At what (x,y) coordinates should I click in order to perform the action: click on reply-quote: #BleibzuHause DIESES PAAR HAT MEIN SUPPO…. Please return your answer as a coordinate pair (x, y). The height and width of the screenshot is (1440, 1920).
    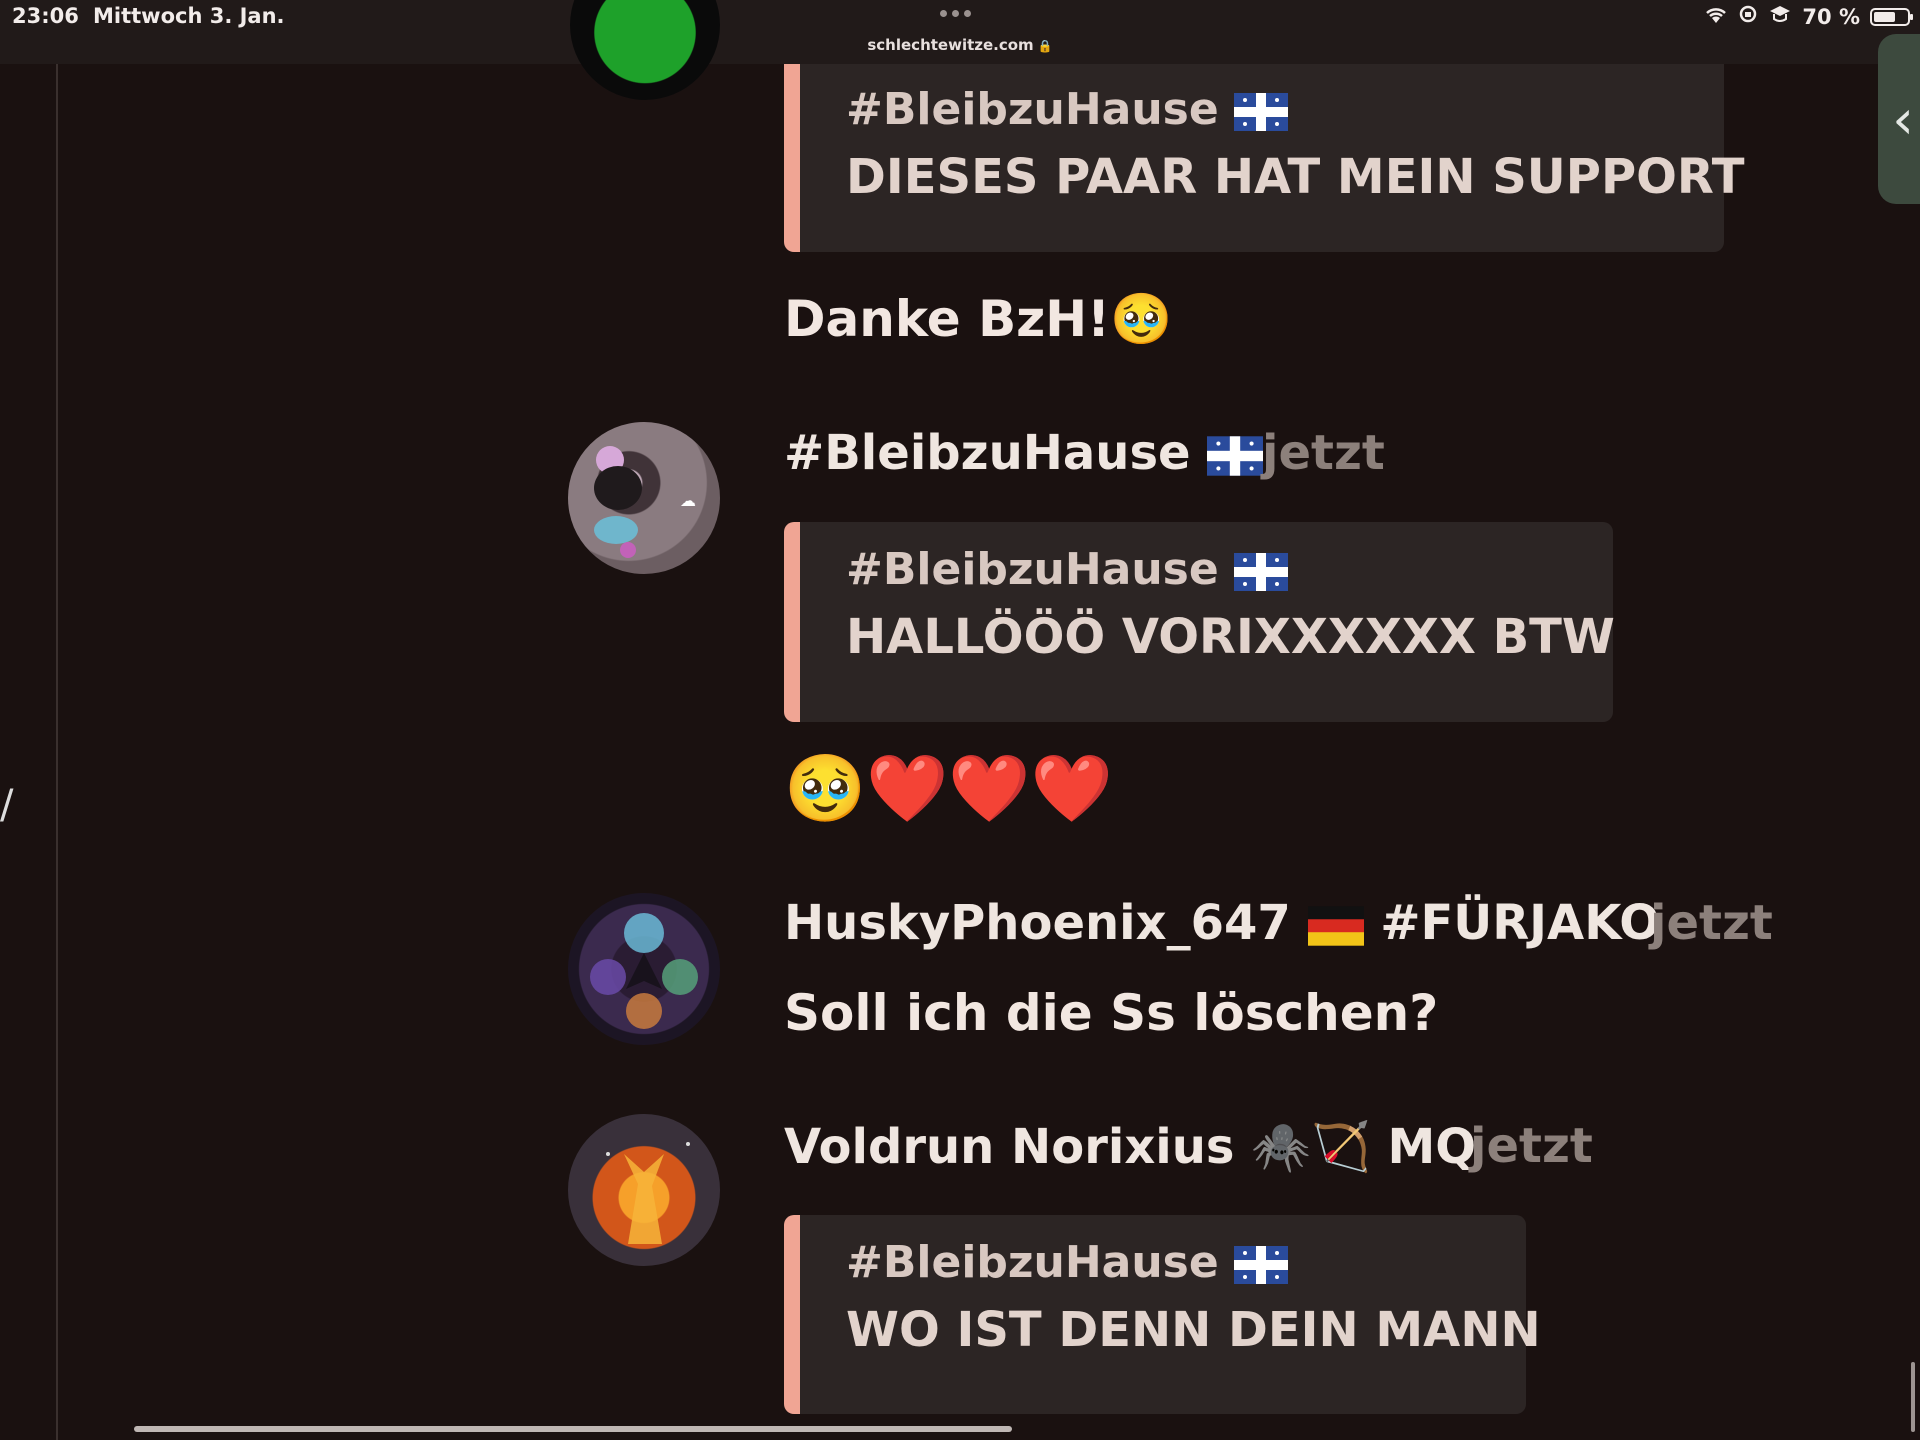
    Looking at the image, I should click on (1264, 158).